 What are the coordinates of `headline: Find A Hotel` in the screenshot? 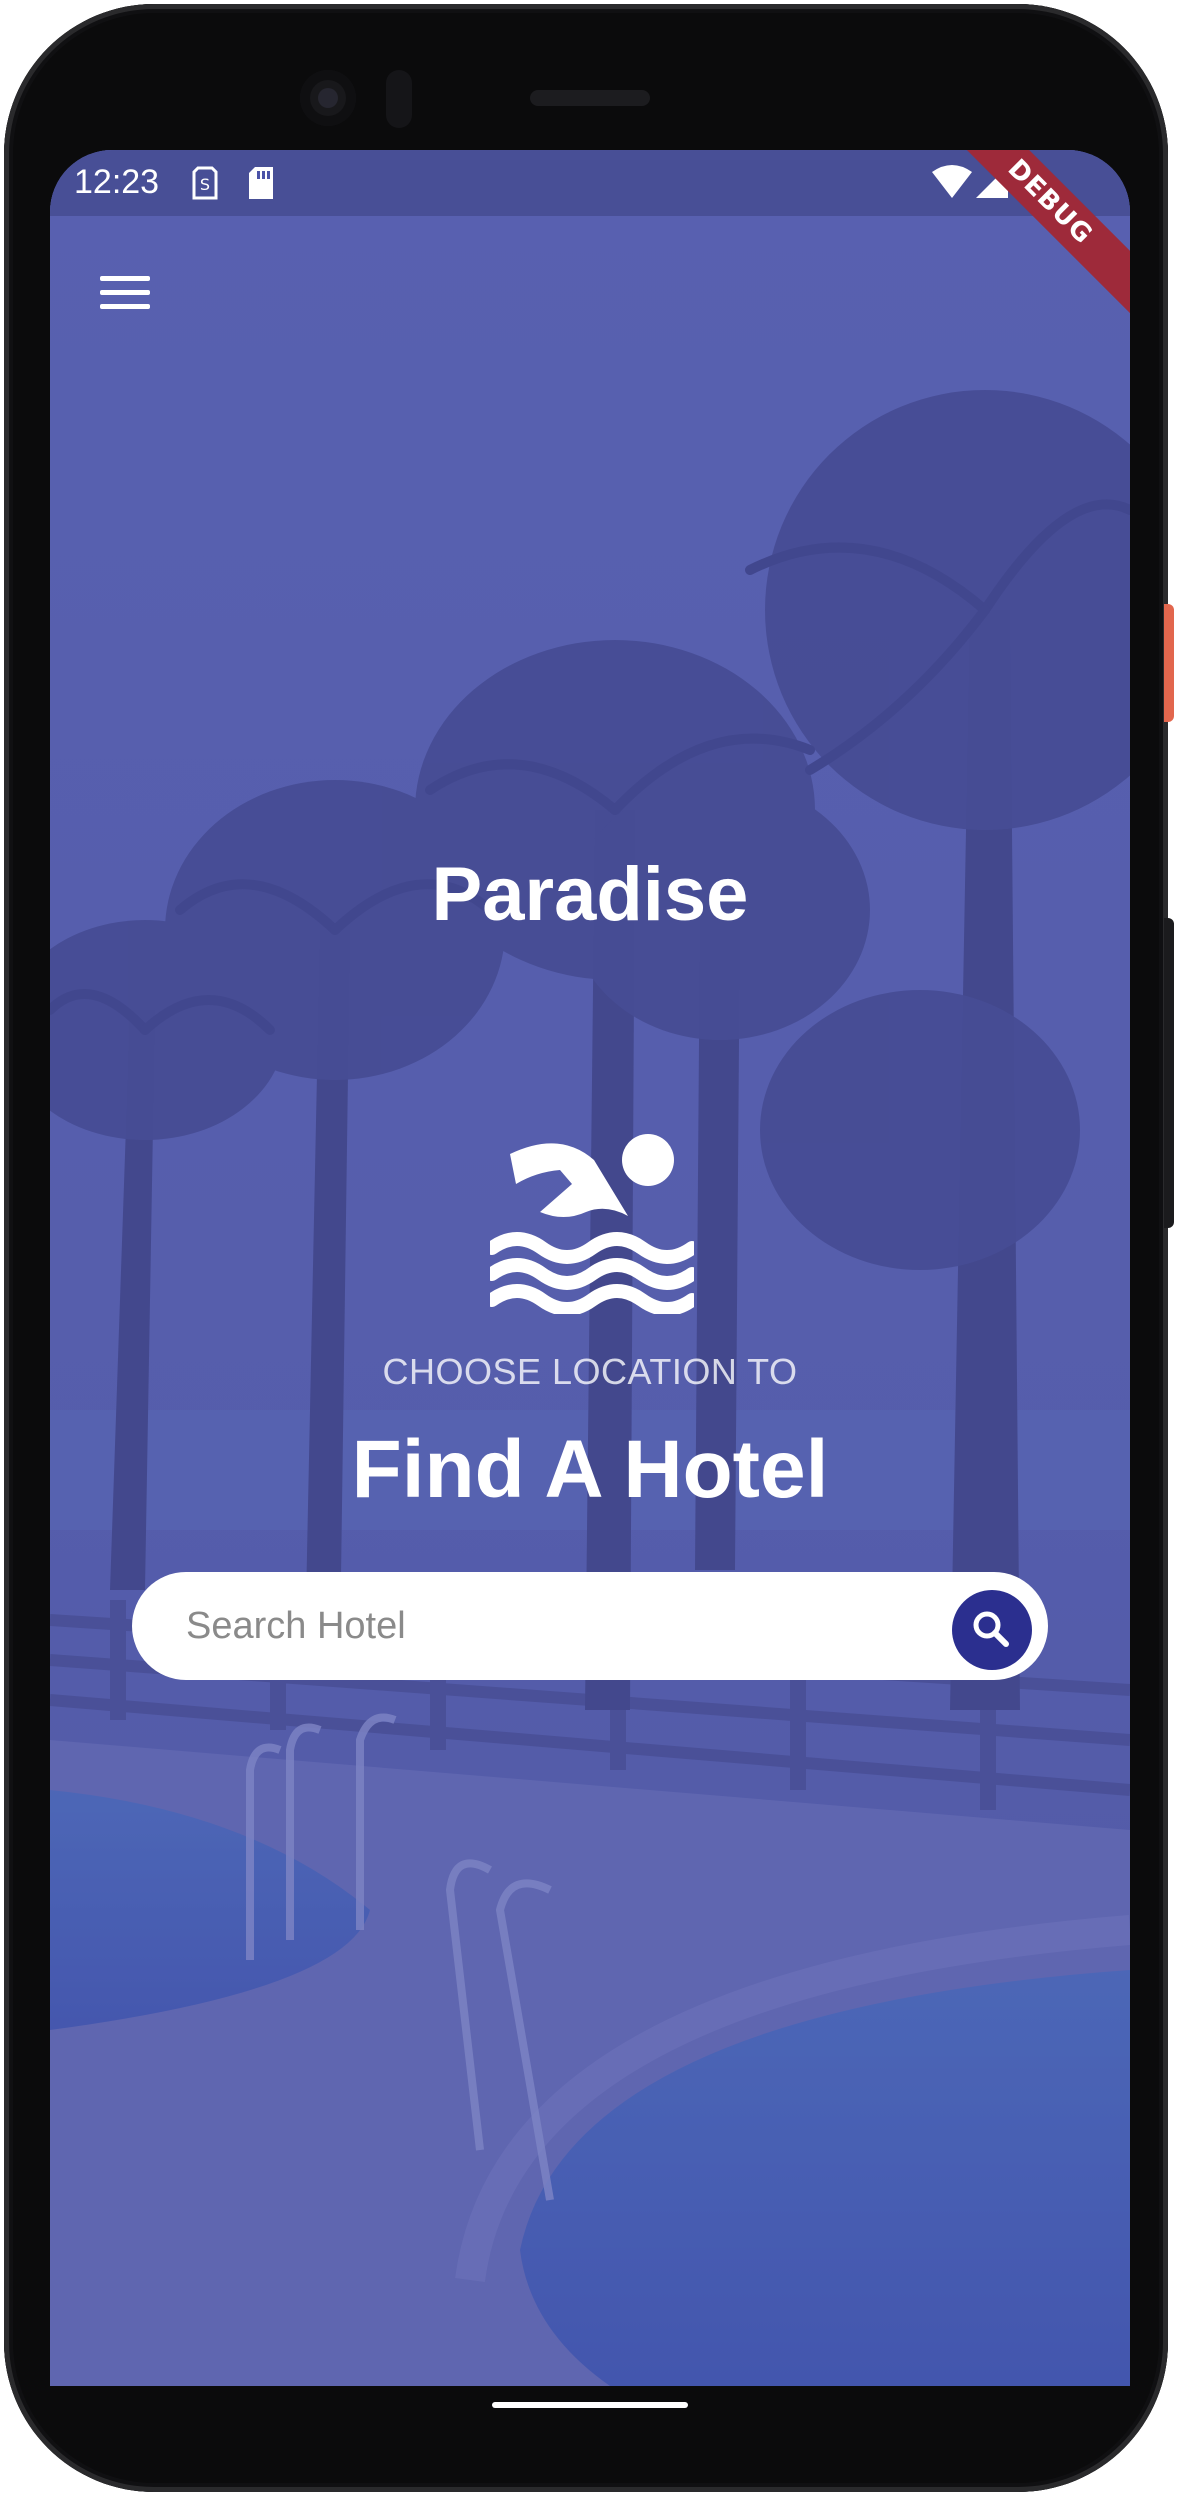 It's located at (590, 1469).